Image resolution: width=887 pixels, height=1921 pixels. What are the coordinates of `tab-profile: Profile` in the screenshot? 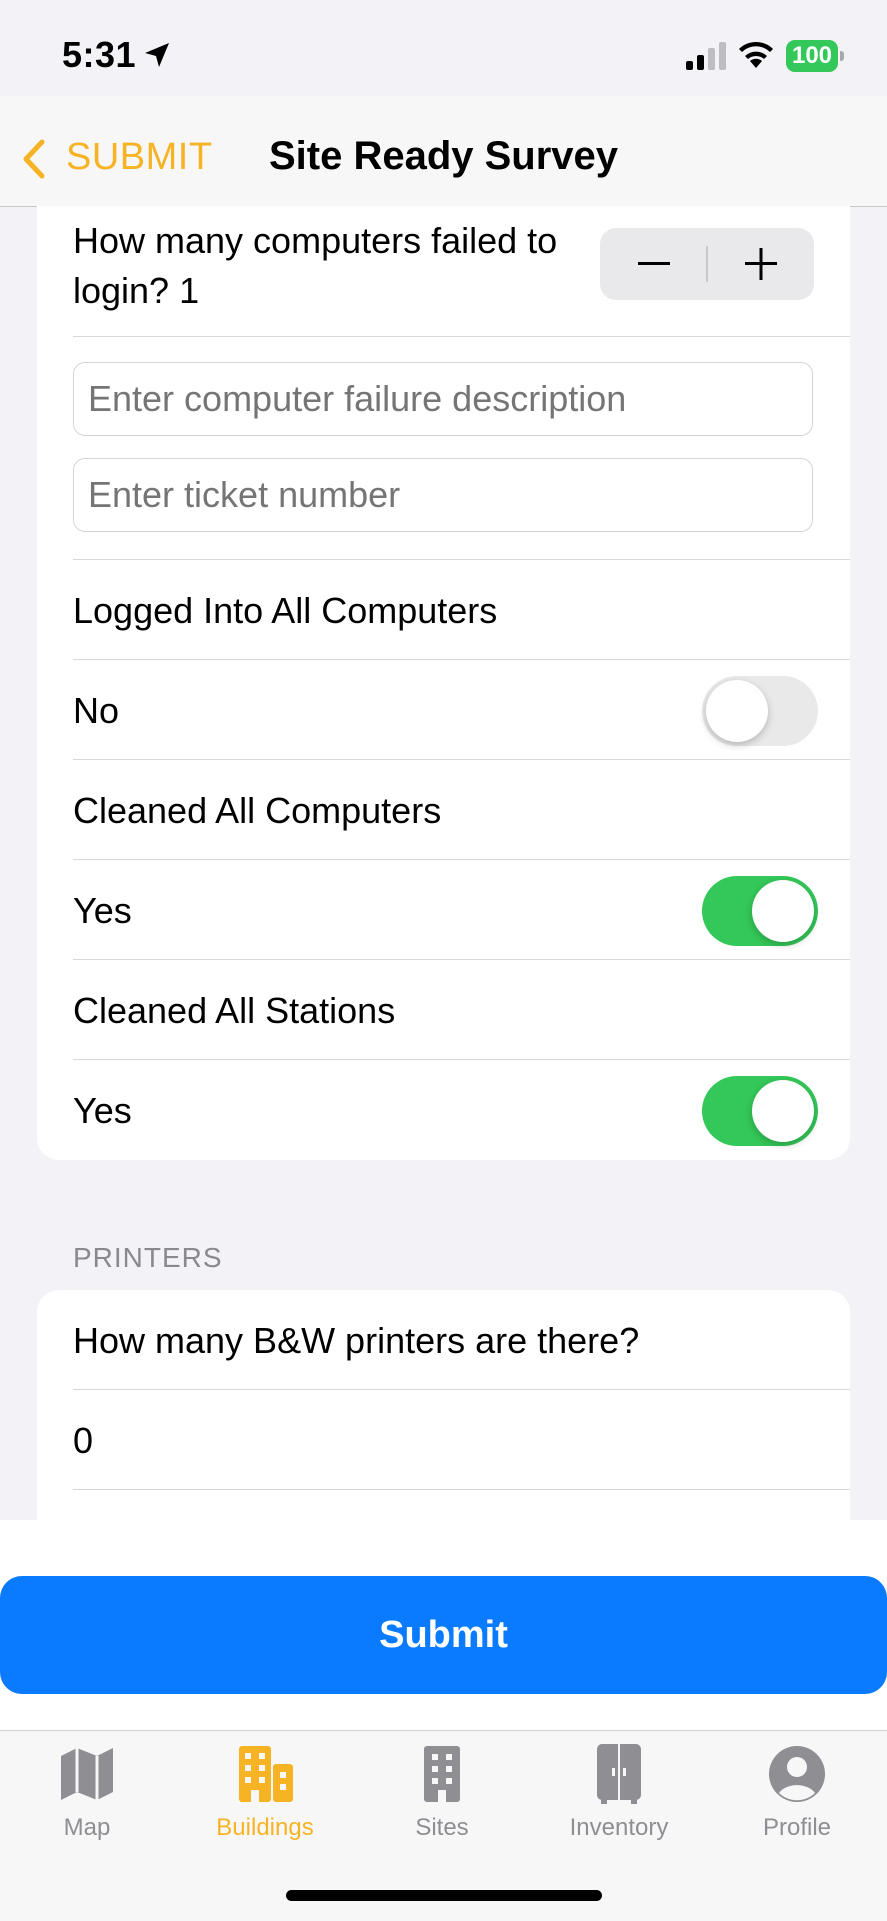 It's located at (797, 1793).